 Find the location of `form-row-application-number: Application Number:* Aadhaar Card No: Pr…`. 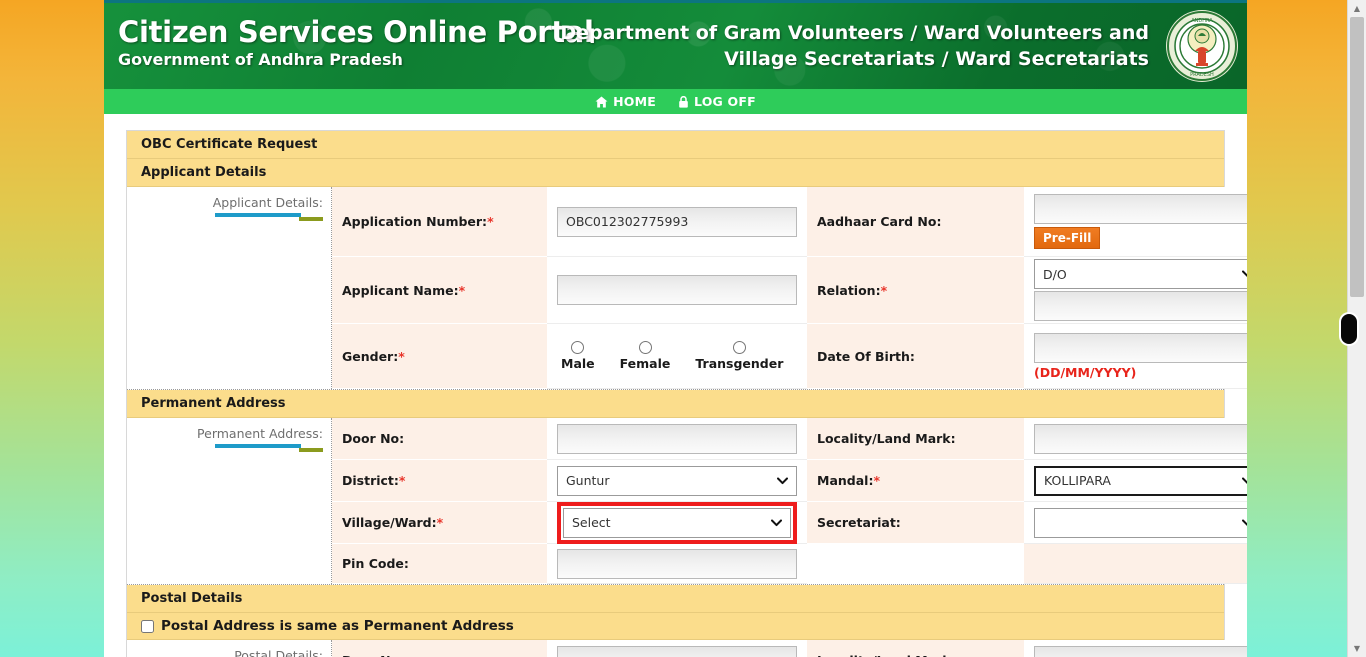

form-row-application-number: Application Number:* Aadhaar Card No: Pr… is located at coordinates (789, 222).